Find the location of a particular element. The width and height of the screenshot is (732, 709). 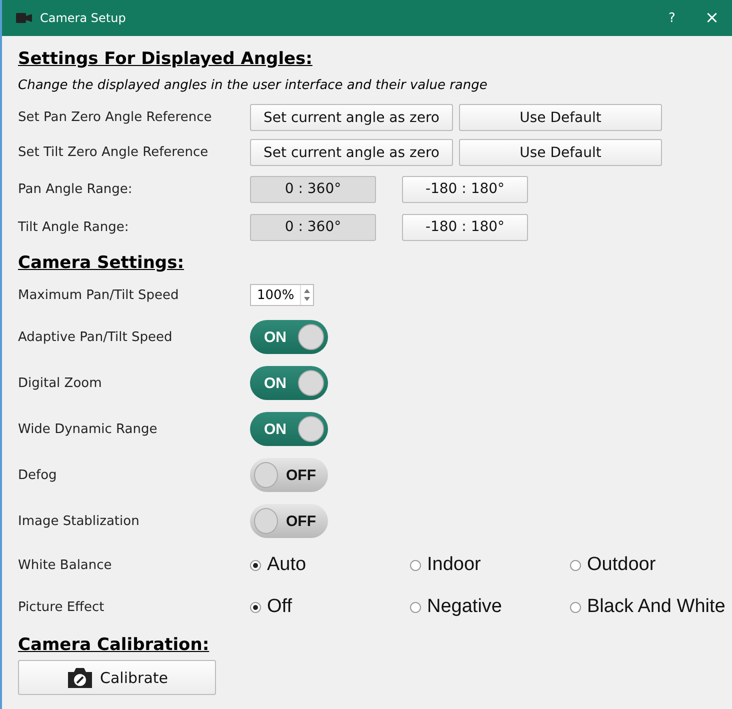

setting-label: Defog is located at coordinates (38, 475).